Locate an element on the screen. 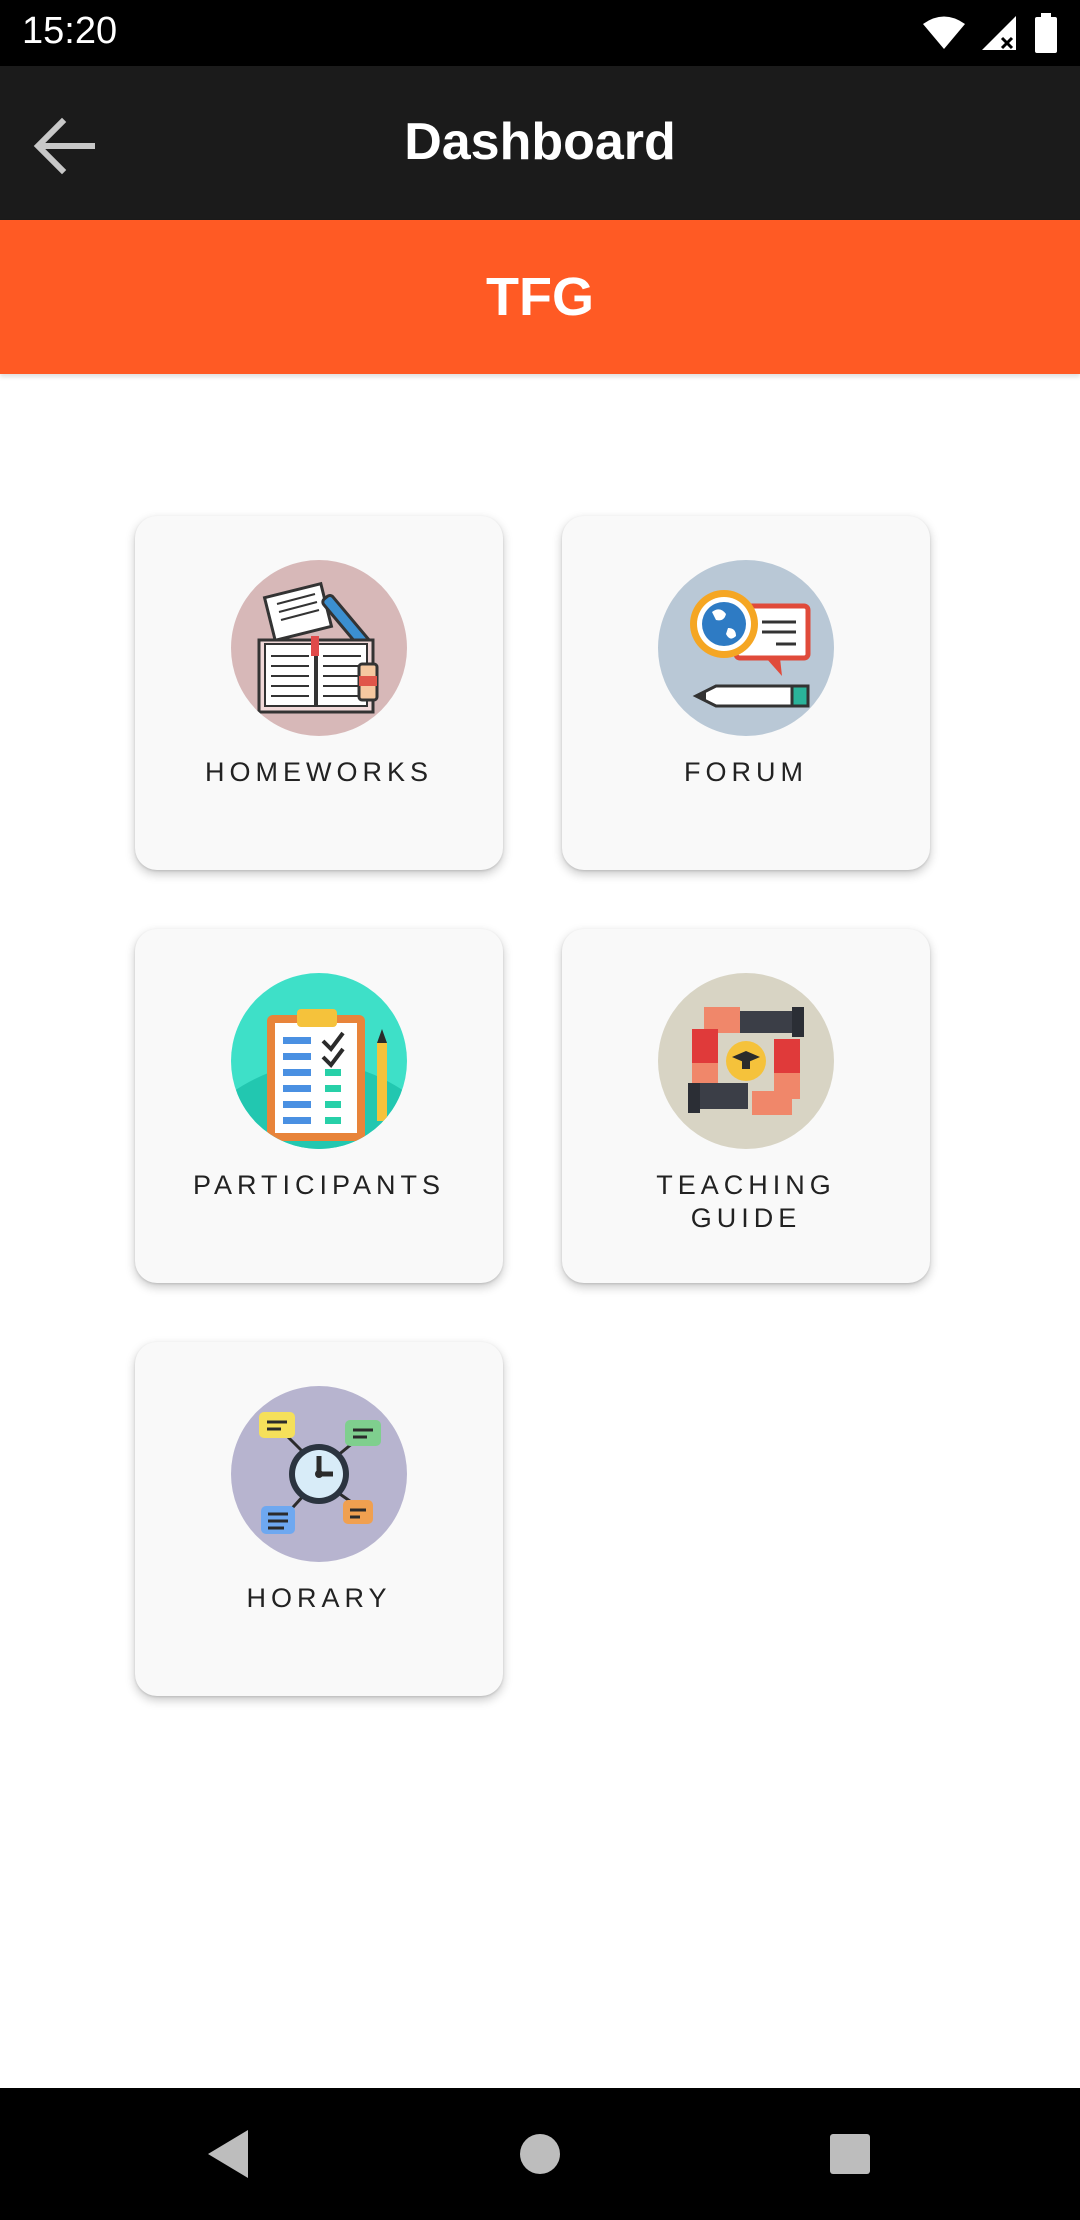  participants-clipboard-icon is located at coordinates (319, 1061).